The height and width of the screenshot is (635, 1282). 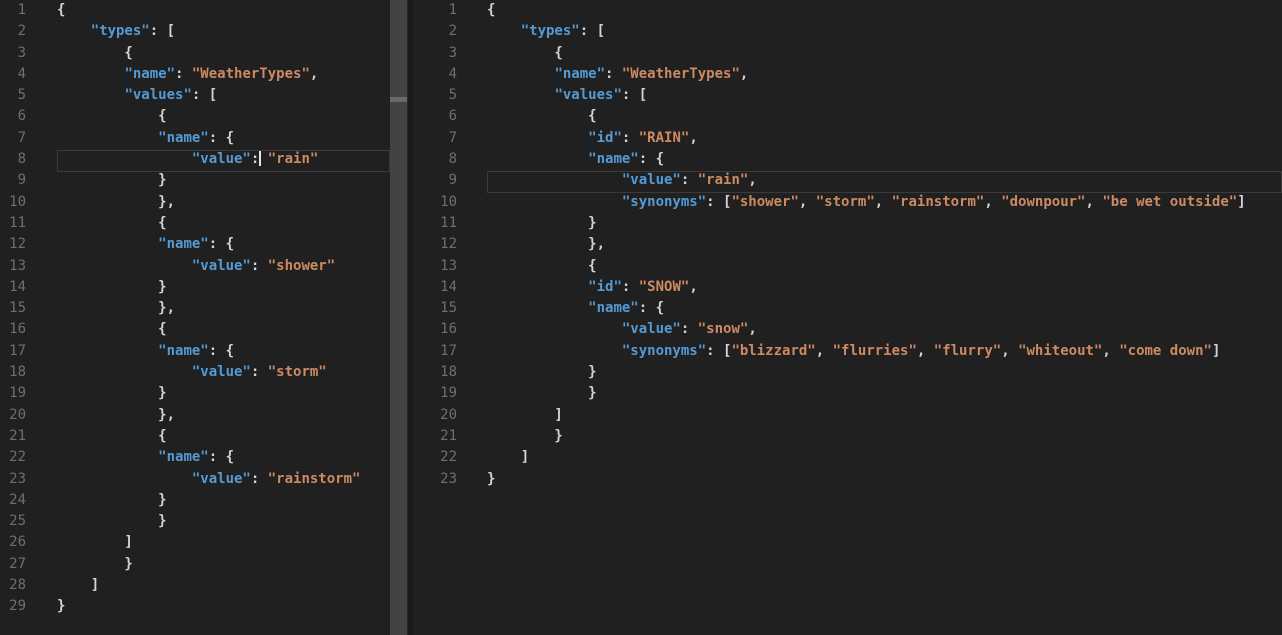 What do you see at coordinates (13, 521) in the screenshot?
I see `line-number: 25` at bounding box center [13, 521].